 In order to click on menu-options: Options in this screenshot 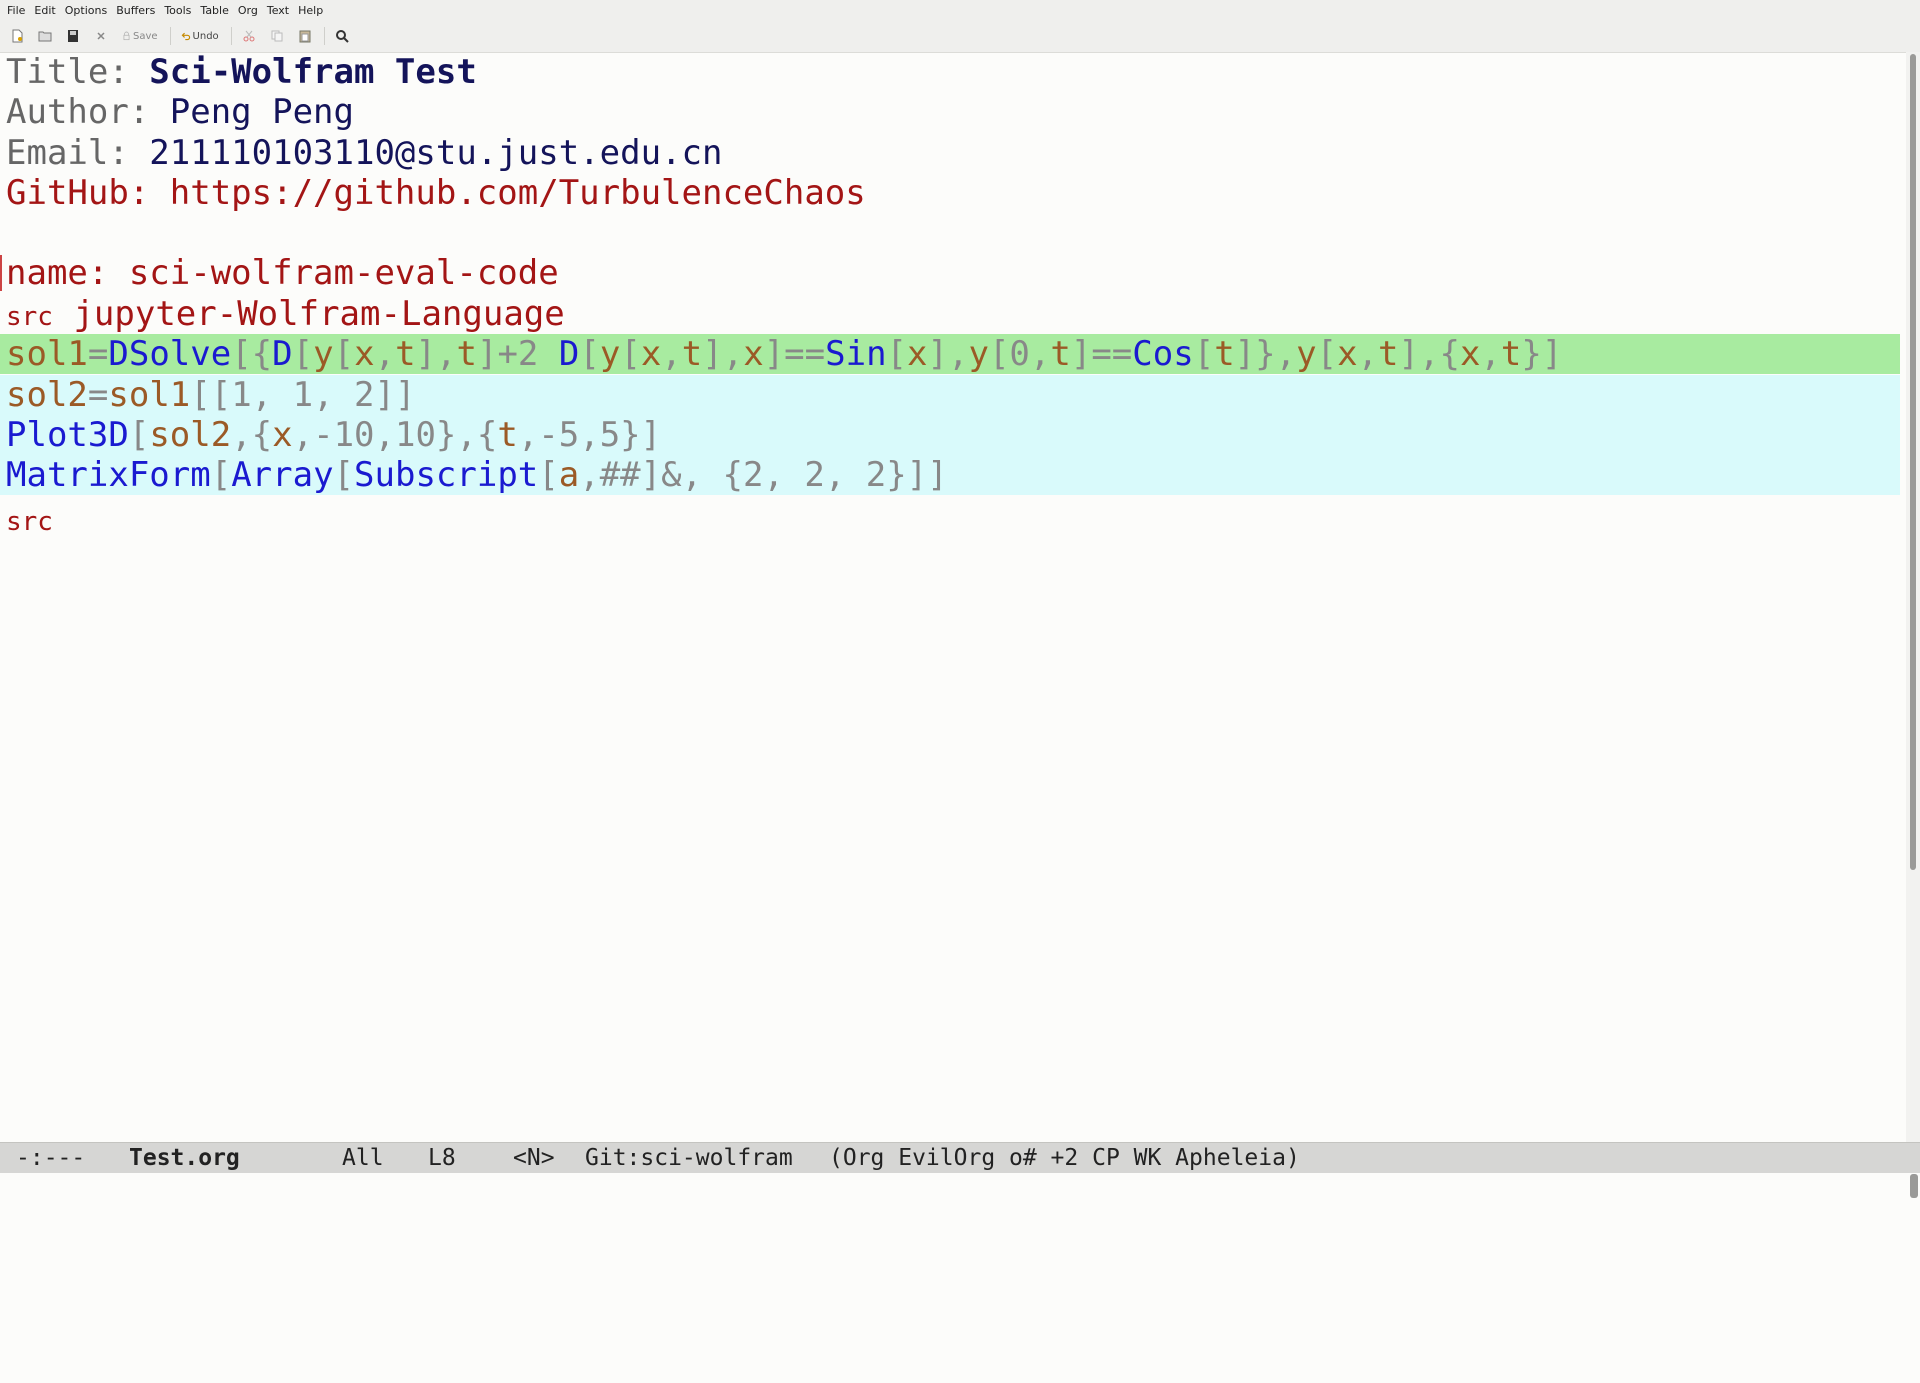, I will do `click(86, 10)`.